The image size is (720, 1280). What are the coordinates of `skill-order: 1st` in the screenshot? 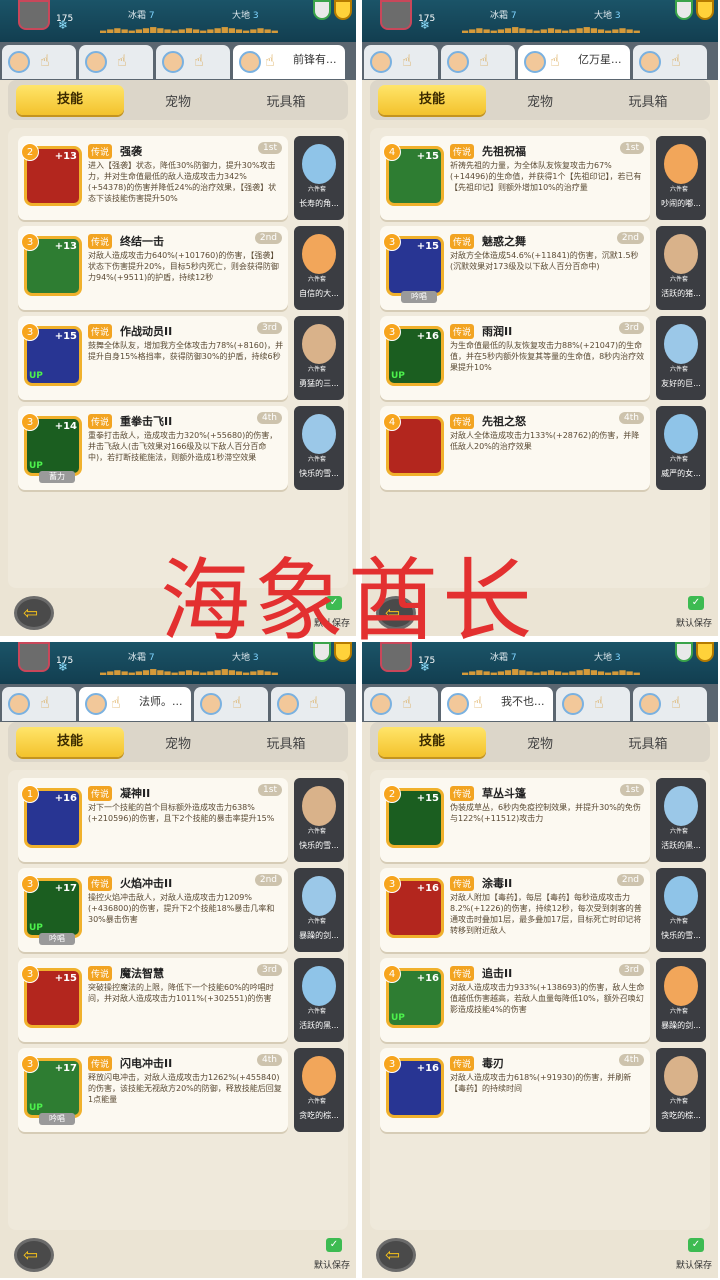 It's located at (632, 790).